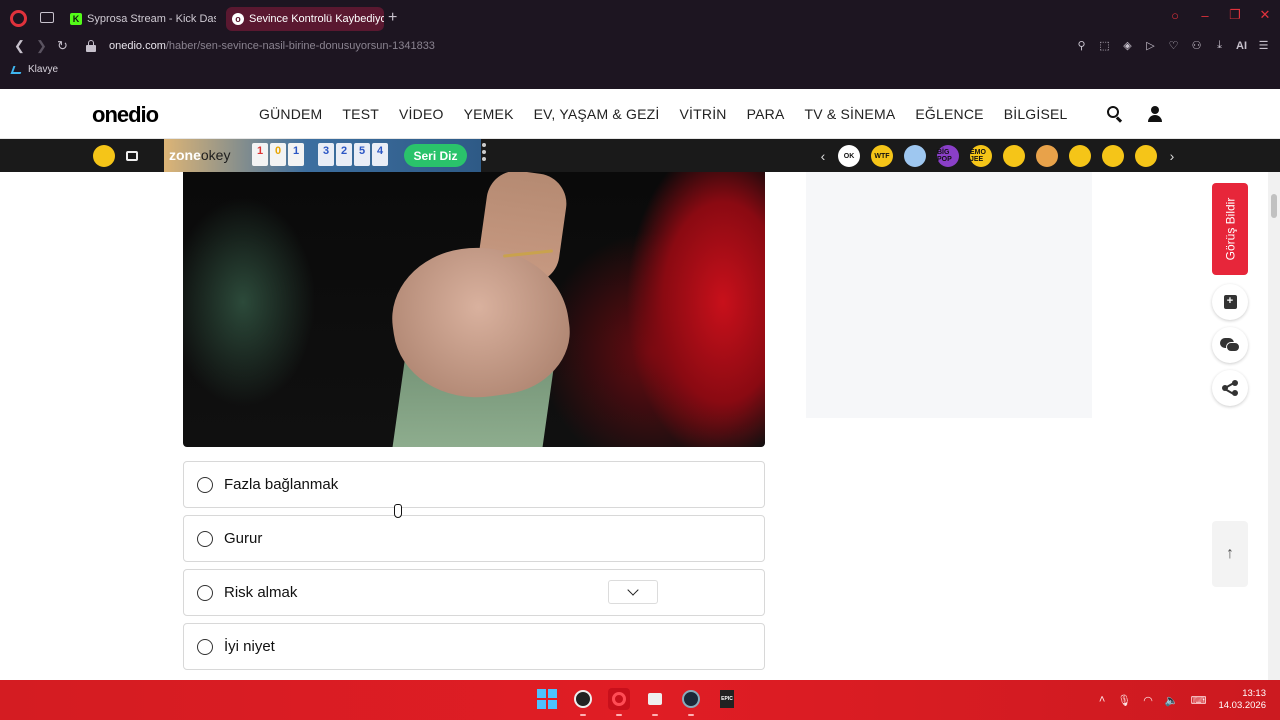 The width and height of the screenshot is (1280, 720). What do you see at coordinates (290, 114) in the screenshot?
I see `nav-item-gundem: GÜNDEM` at bounding box center [290, 114].